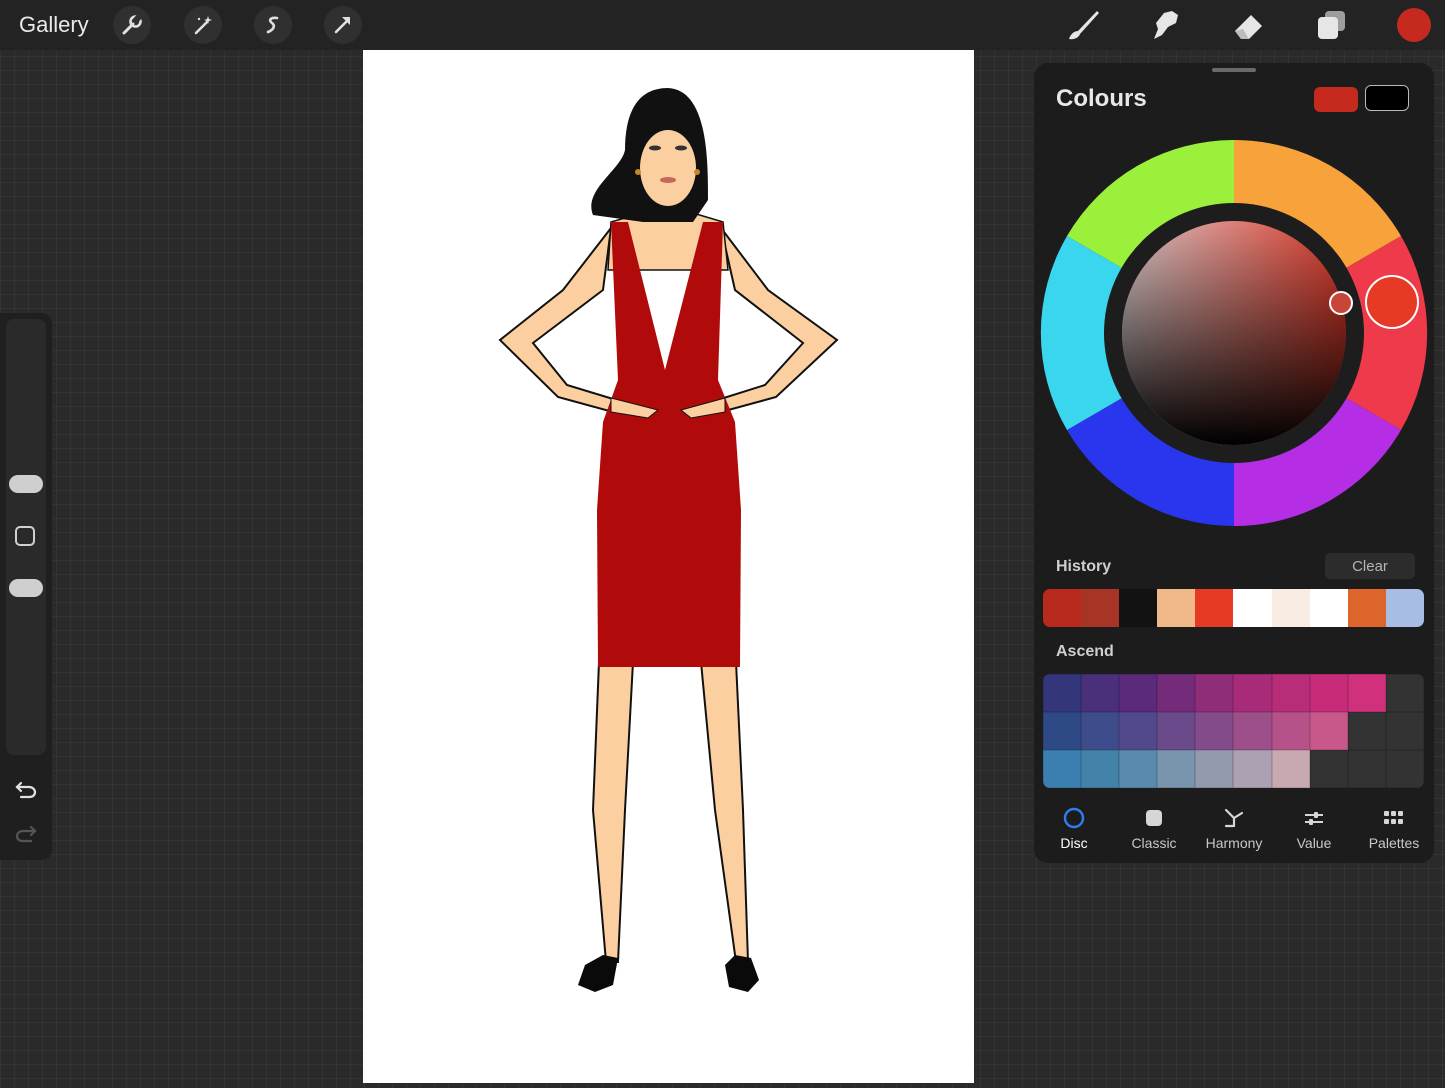  I want to click on palette-name: Ascend, so click(1085, 651).